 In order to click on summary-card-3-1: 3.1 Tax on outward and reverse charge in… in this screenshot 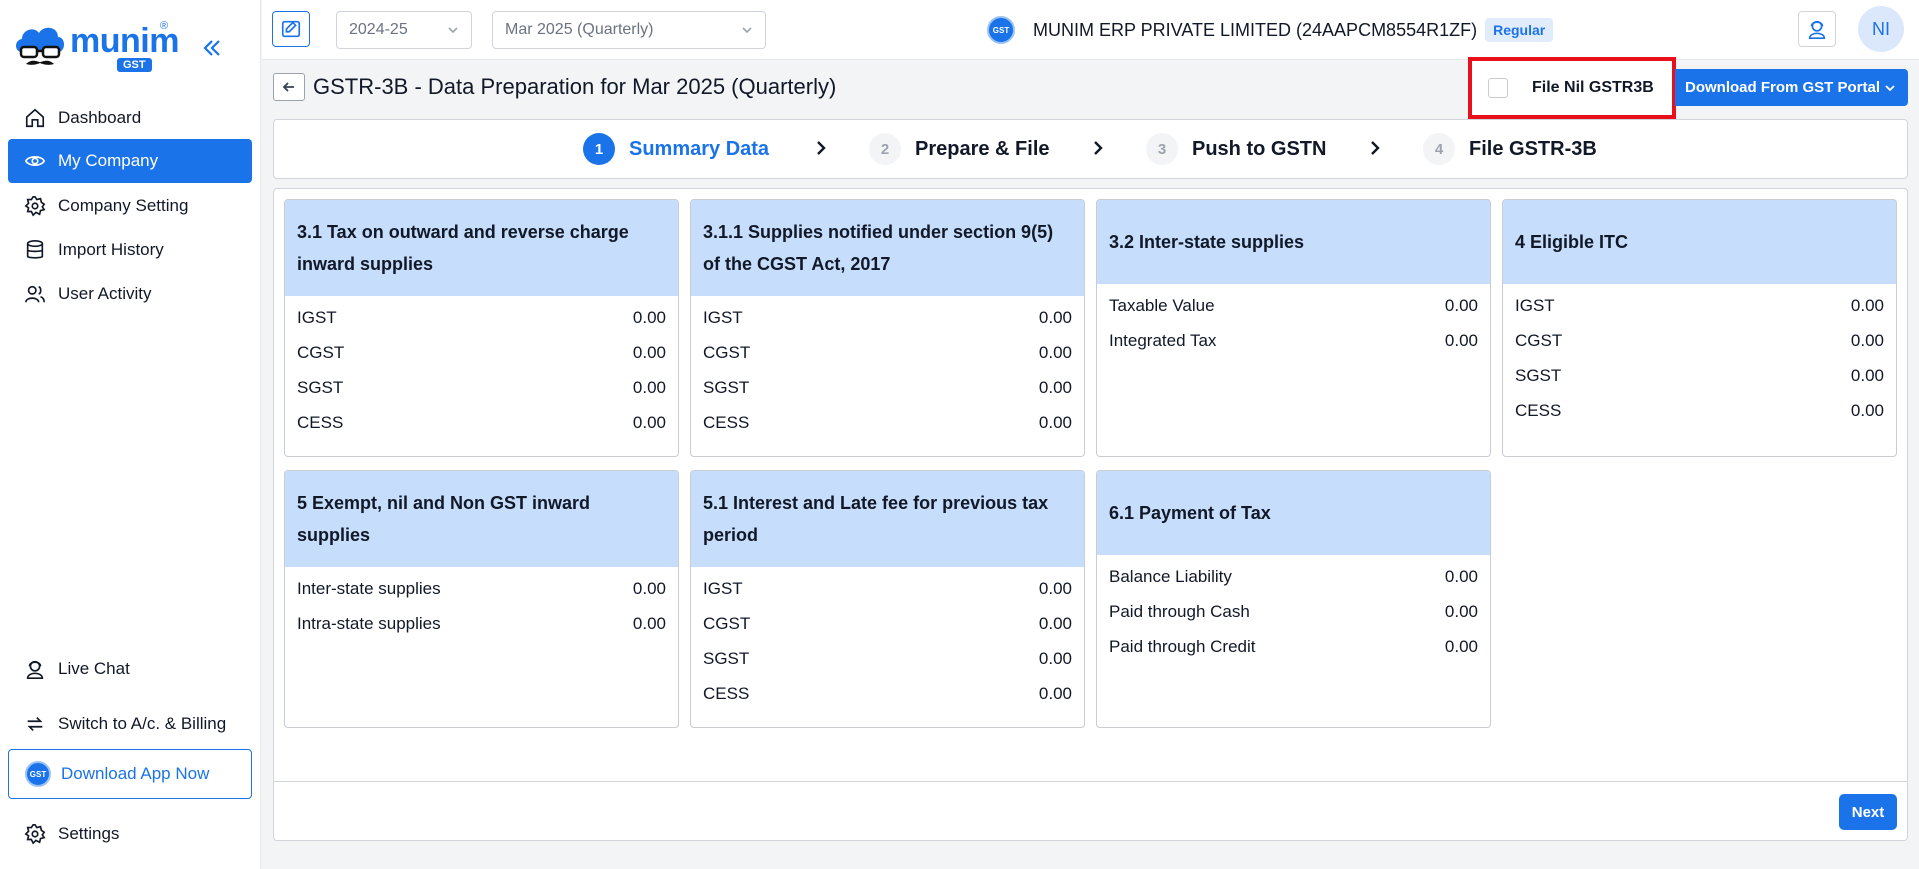, I will do `click(481, 328)`.